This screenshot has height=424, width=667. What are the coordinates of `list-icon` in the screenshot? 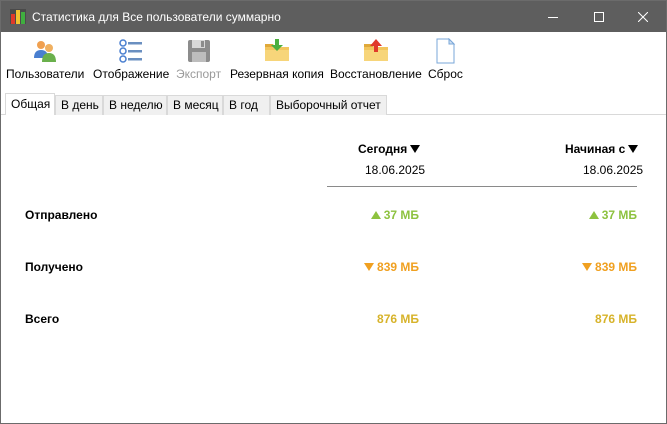 It's located at (131, 51).